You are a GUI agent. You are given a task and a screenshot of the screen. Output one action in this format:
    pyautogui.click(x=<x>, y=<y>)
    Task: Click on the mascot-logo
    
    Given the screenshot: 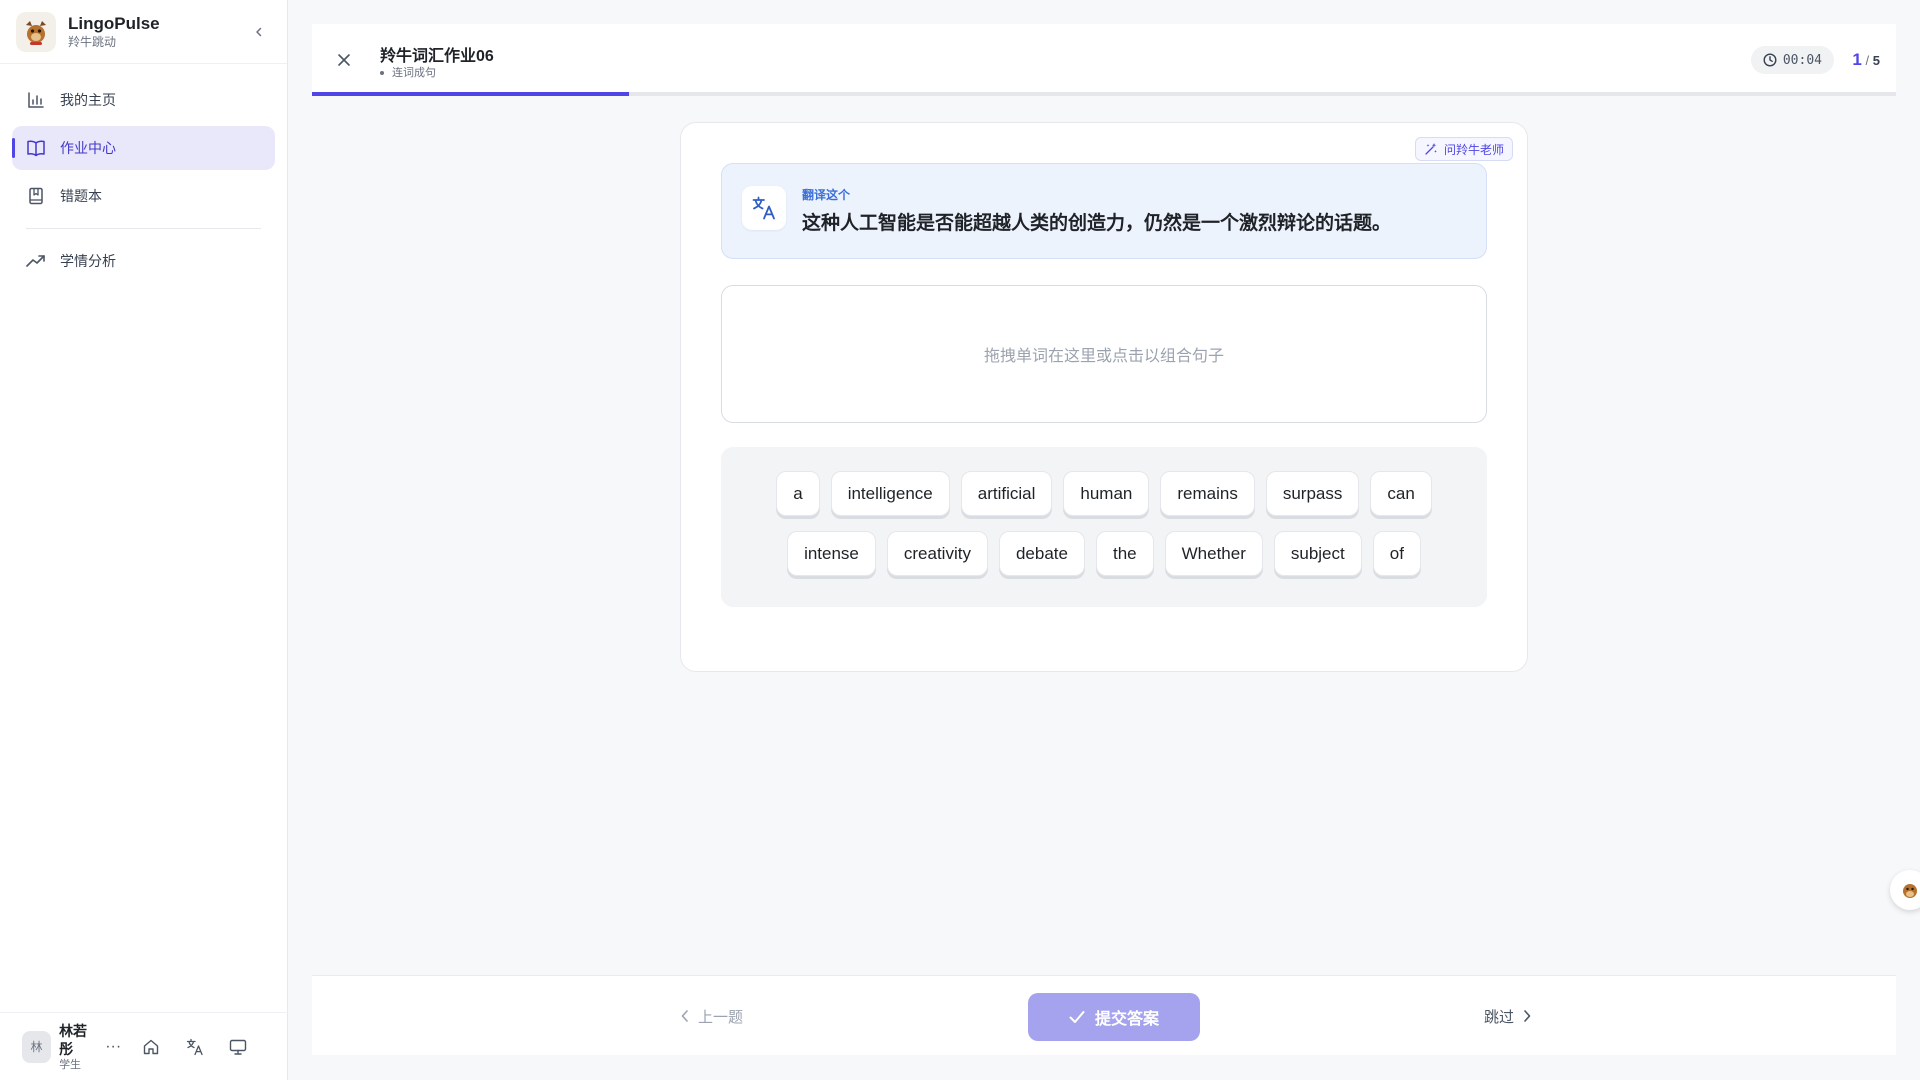 What is the action you would take?
    pyautogui.click(x=36, y=31)
    